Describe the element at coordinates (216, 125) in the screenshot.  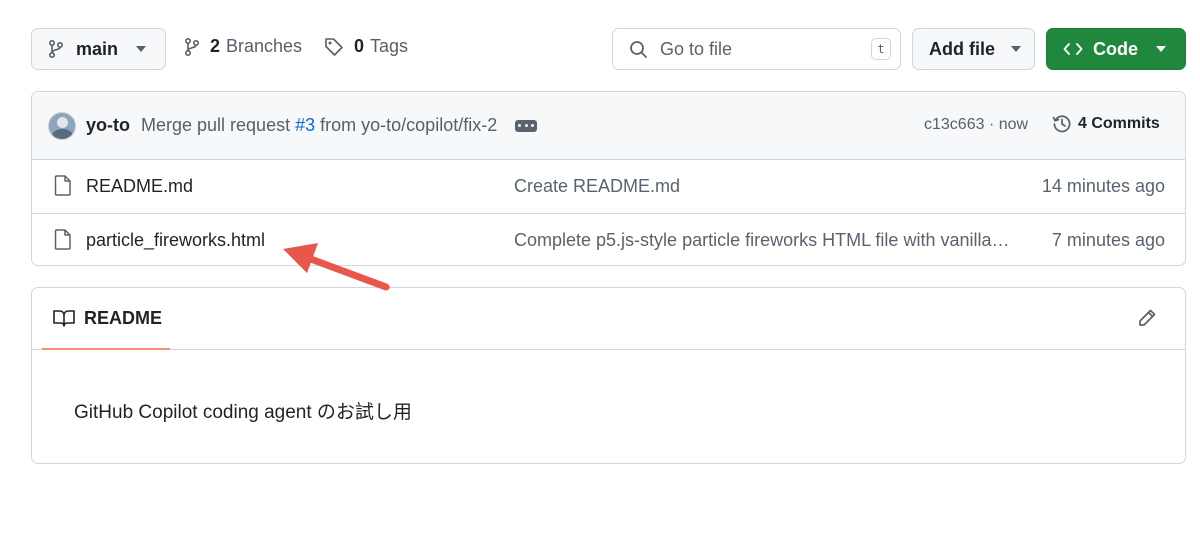
I see `commit-message-prefix: Merge pull request` at that location.